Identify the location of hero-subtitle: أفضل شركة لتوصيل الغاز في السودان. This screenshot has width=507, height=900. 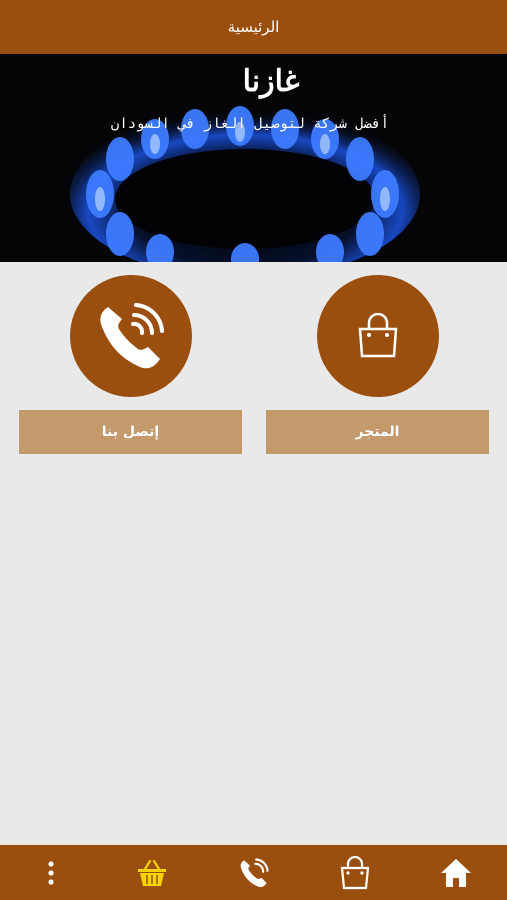
(250, 124).